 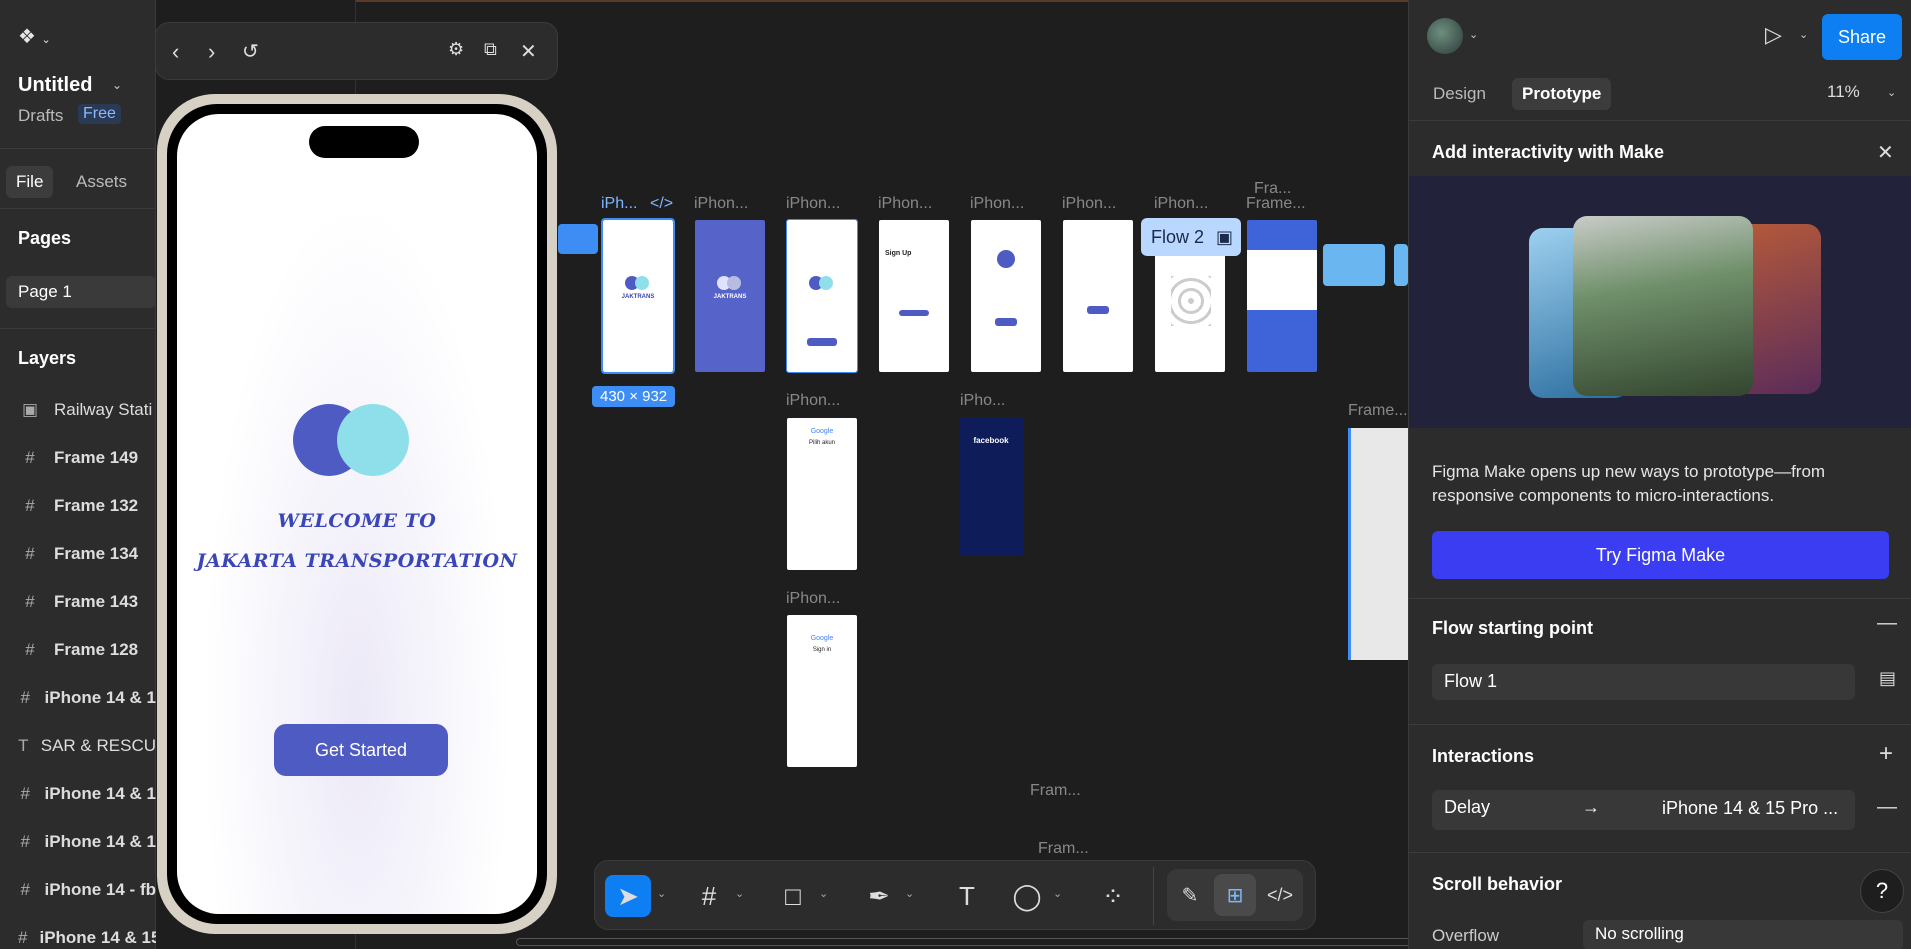 I want to click on layer-item: ▣ Railway Stati, so click(x=78, y=410).